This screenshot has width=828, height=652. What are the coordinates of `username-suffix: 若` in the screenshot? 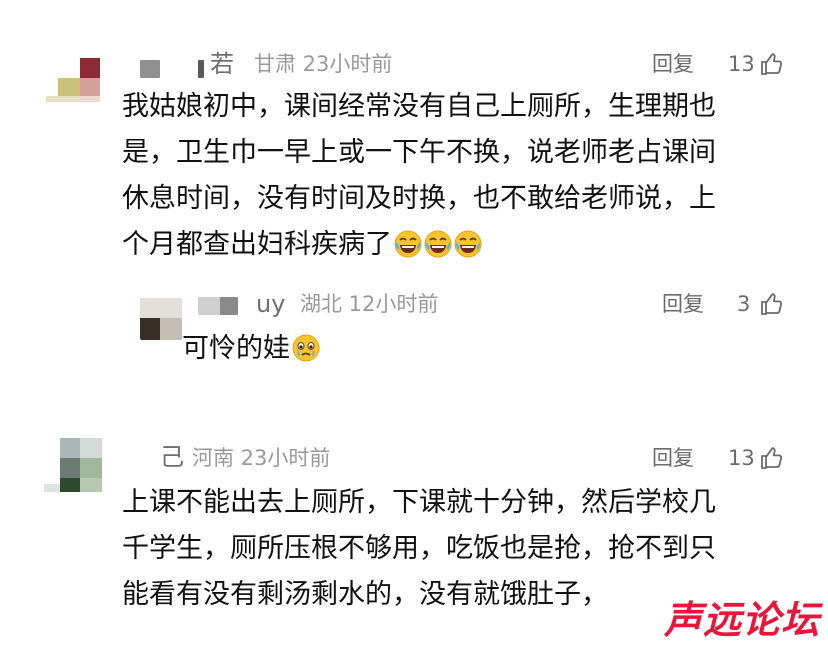 It's located at (222, 64).